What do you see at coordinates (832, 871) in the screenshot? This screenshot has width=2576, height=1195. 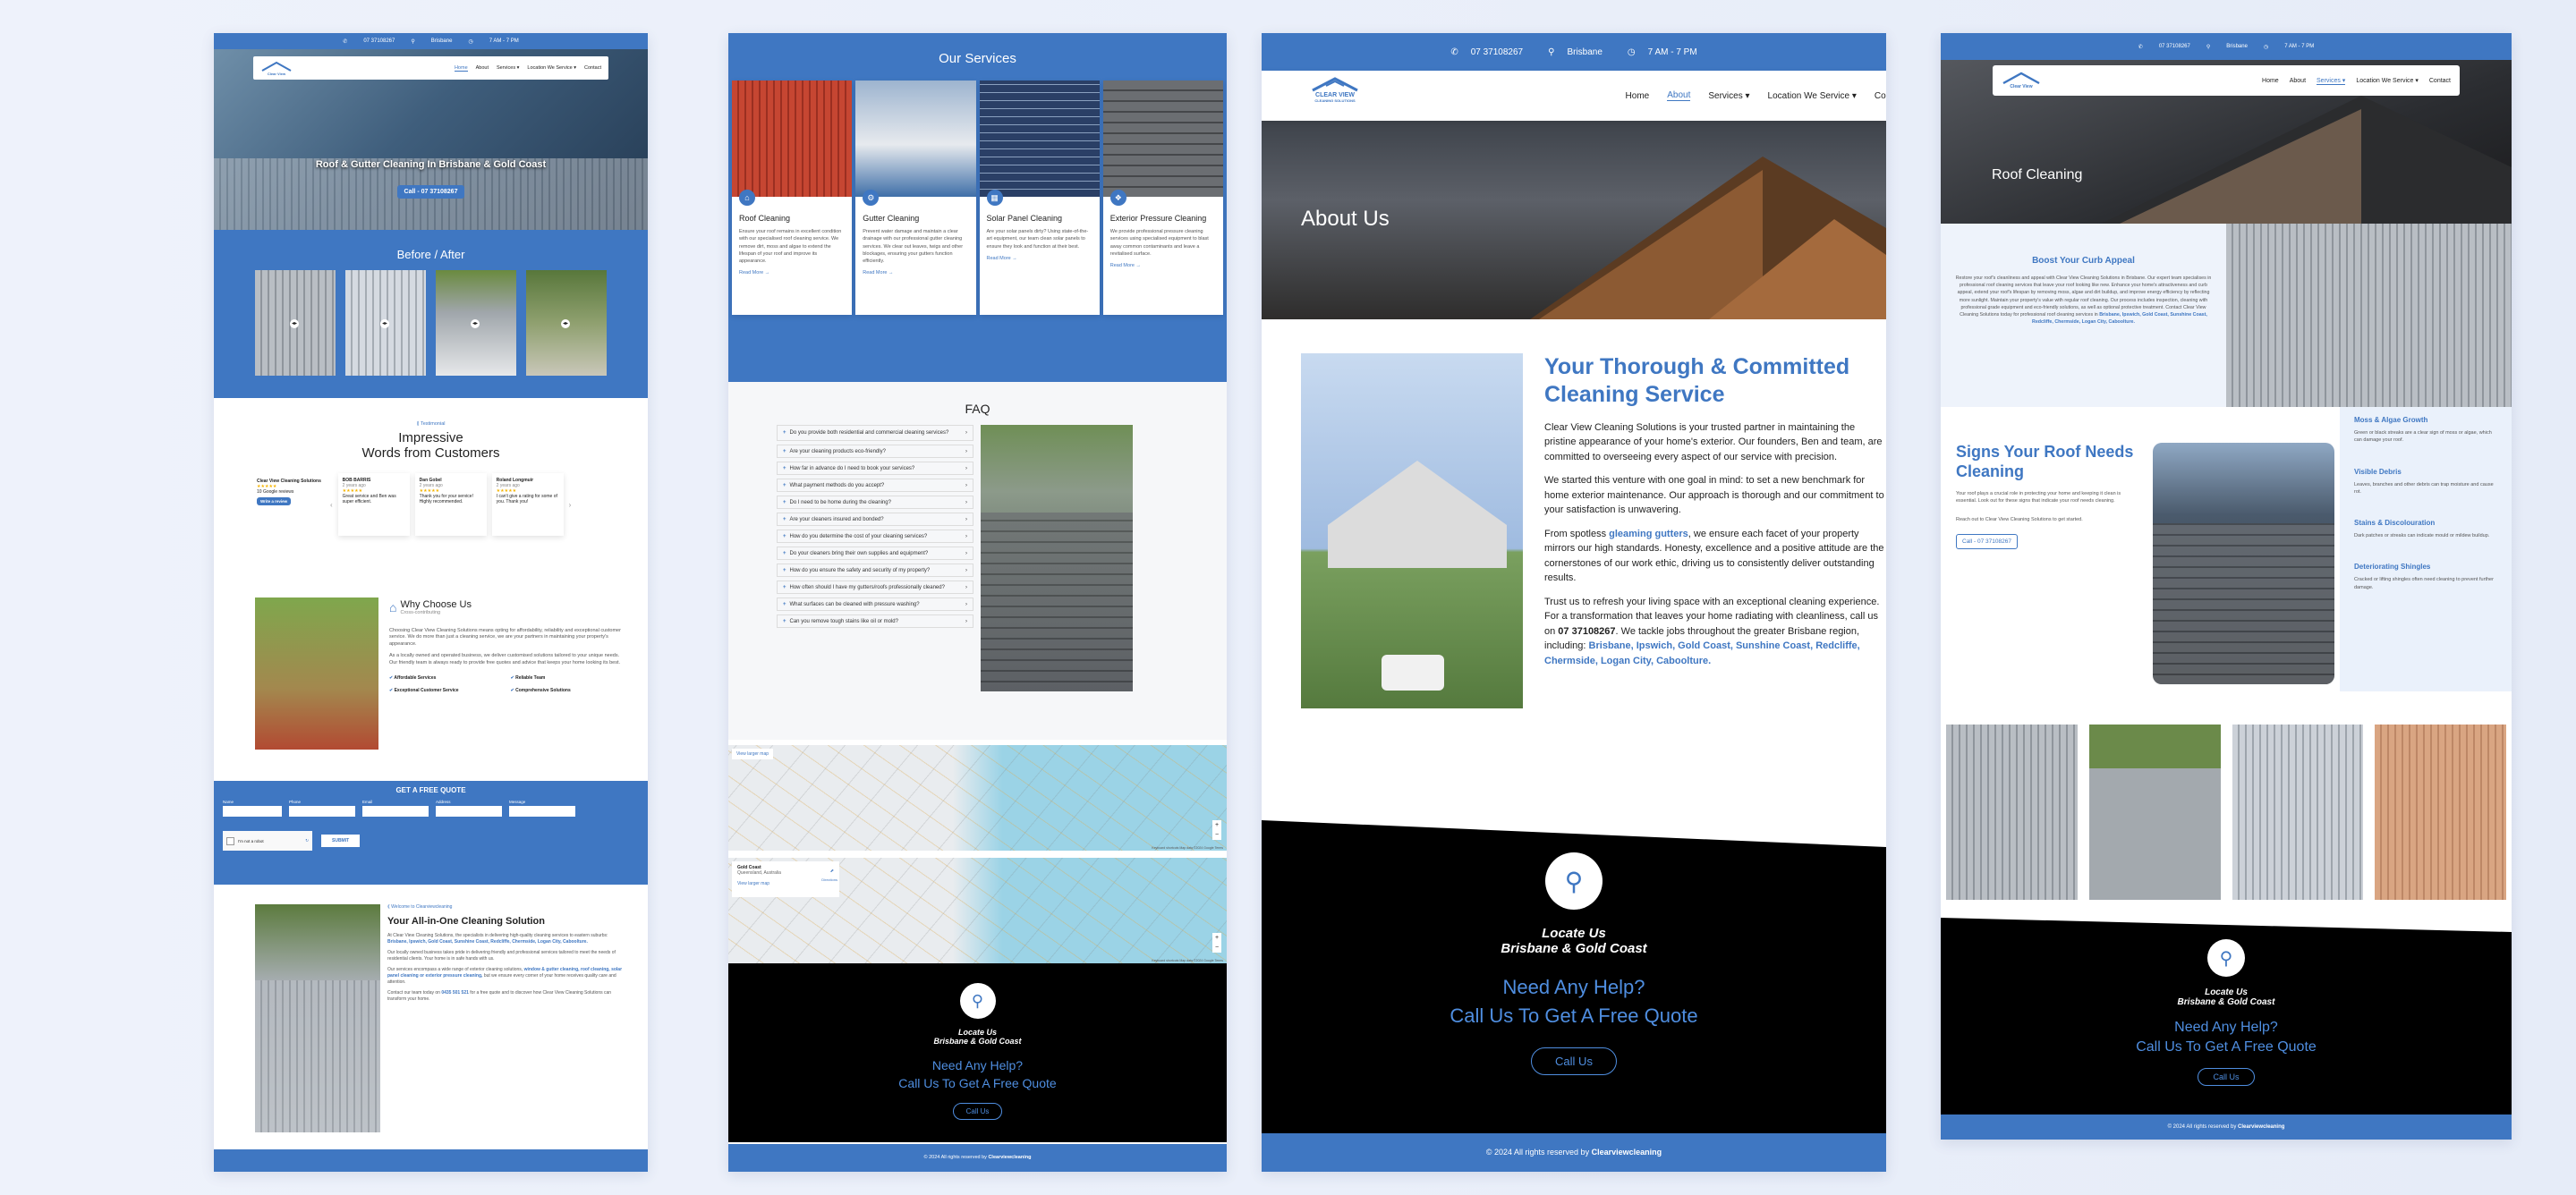 I see `directions-icon: ⬈` at bounding box center [832, 871].